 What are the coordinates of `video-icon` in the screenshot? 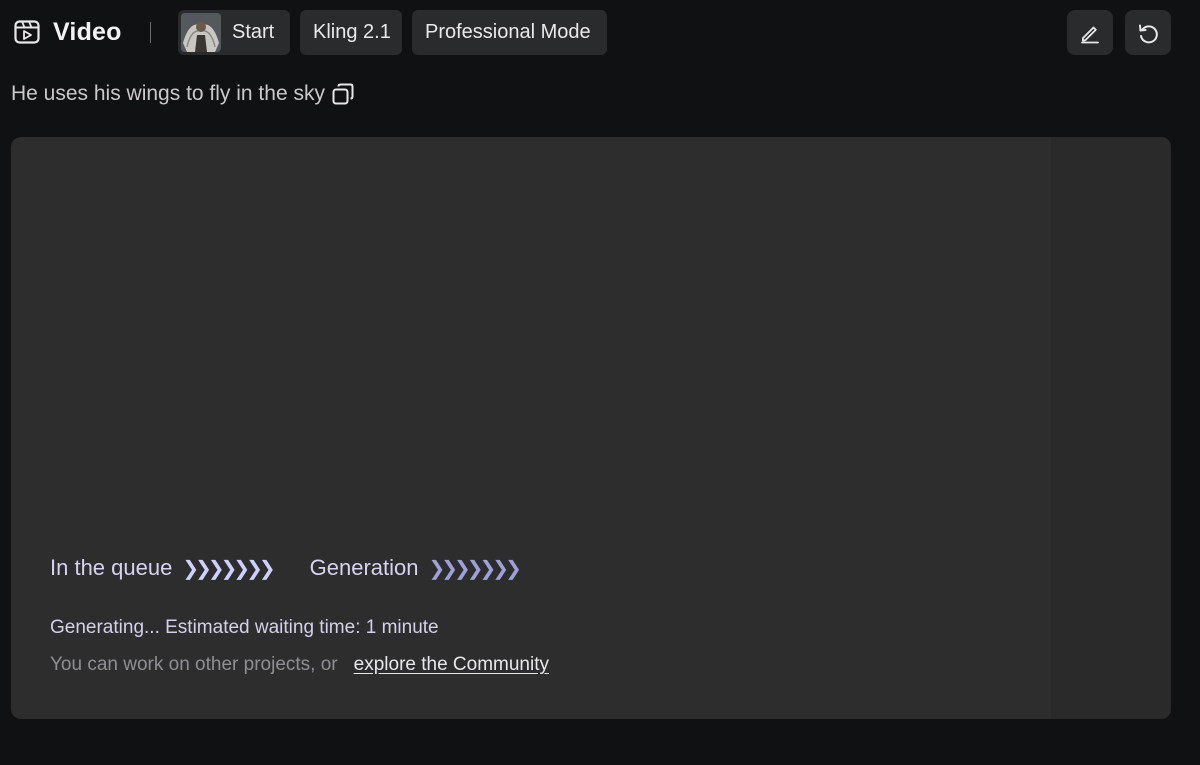 It's located at (27, 32).